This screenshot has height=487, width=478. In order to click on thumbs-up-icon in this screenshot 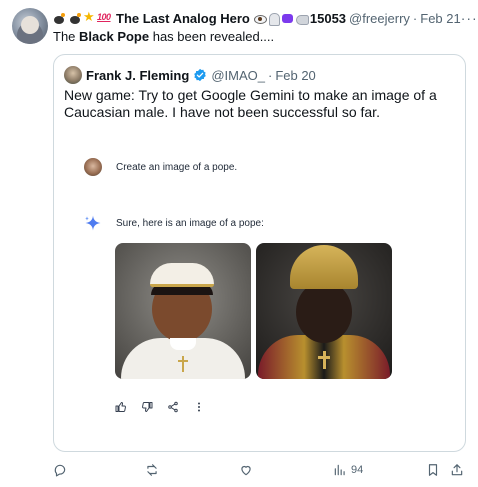, I will do `click(121, 407)`.